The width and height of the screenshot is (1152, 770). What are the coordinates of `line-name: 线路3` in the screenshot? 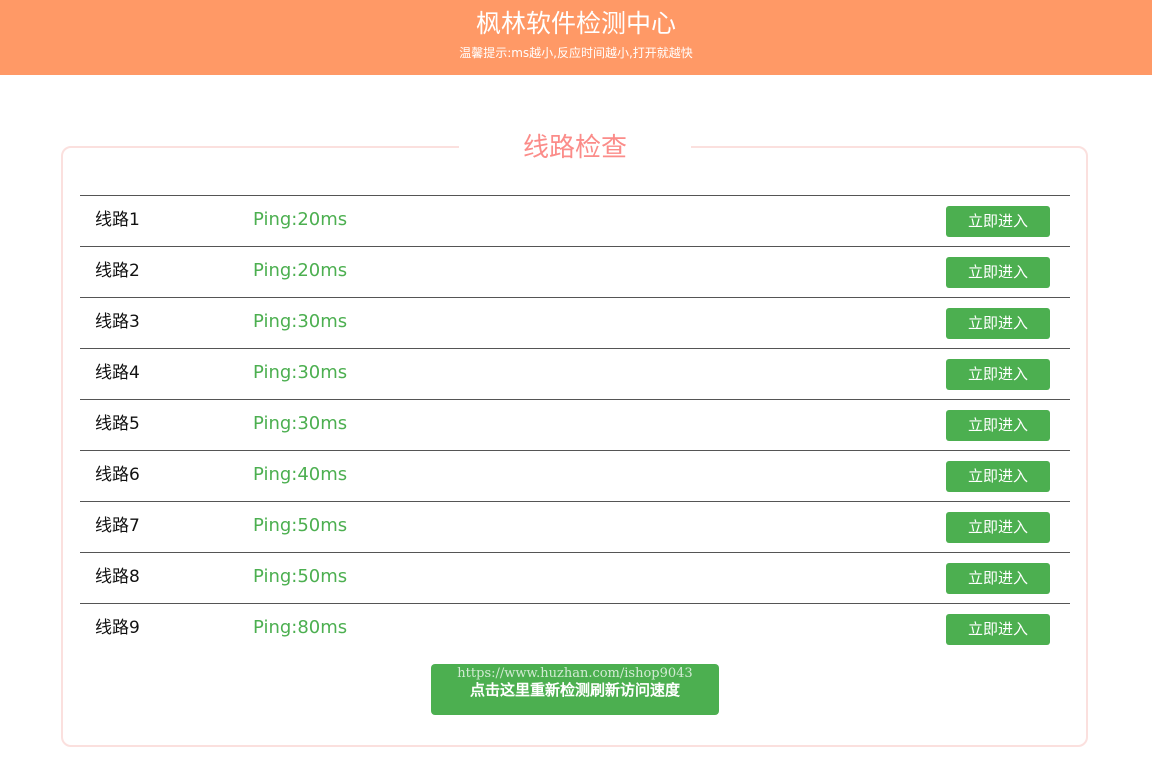 It's located at (117, 322).